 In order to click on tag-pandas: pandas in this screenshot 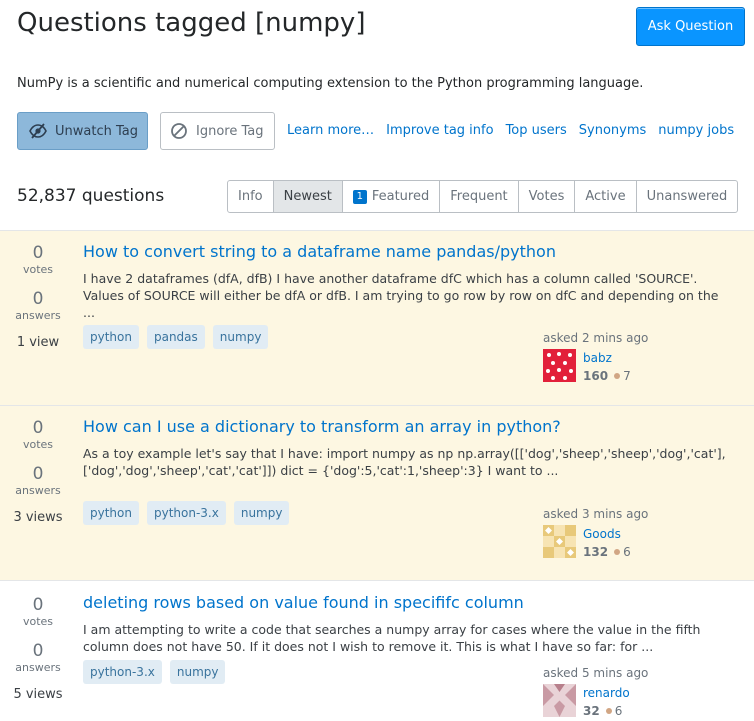, I will do `click(175, 337)`.